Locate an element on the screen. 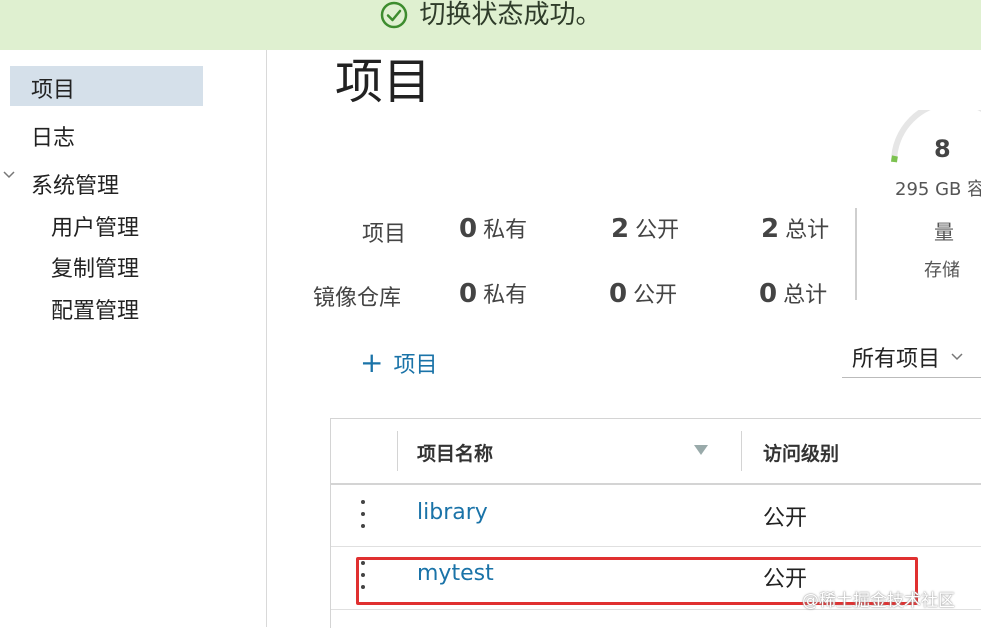  stat-projects-total: 2 总计 is located at coordinates (795, 229).